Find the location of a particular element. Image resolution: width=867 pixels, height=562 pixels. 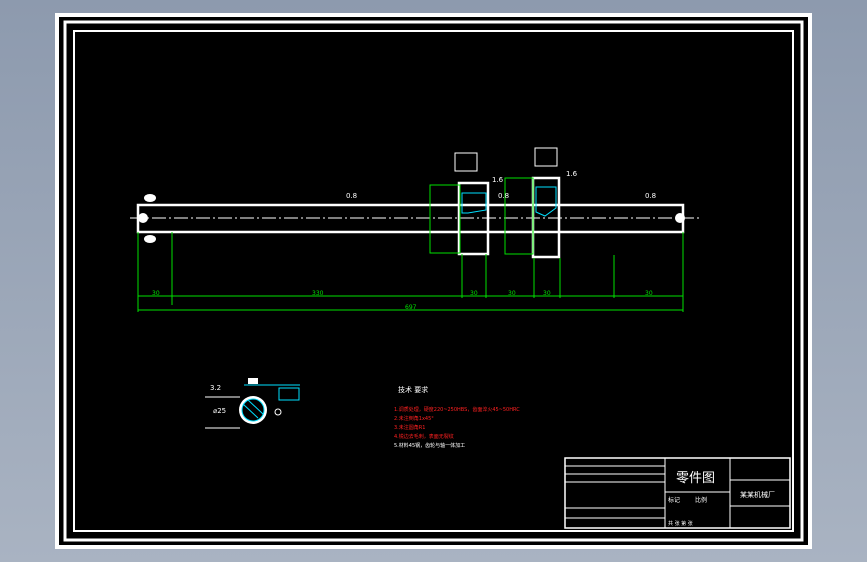

drawing-text: 2.未注倒角1x45° is located at coordinates (414, 418).